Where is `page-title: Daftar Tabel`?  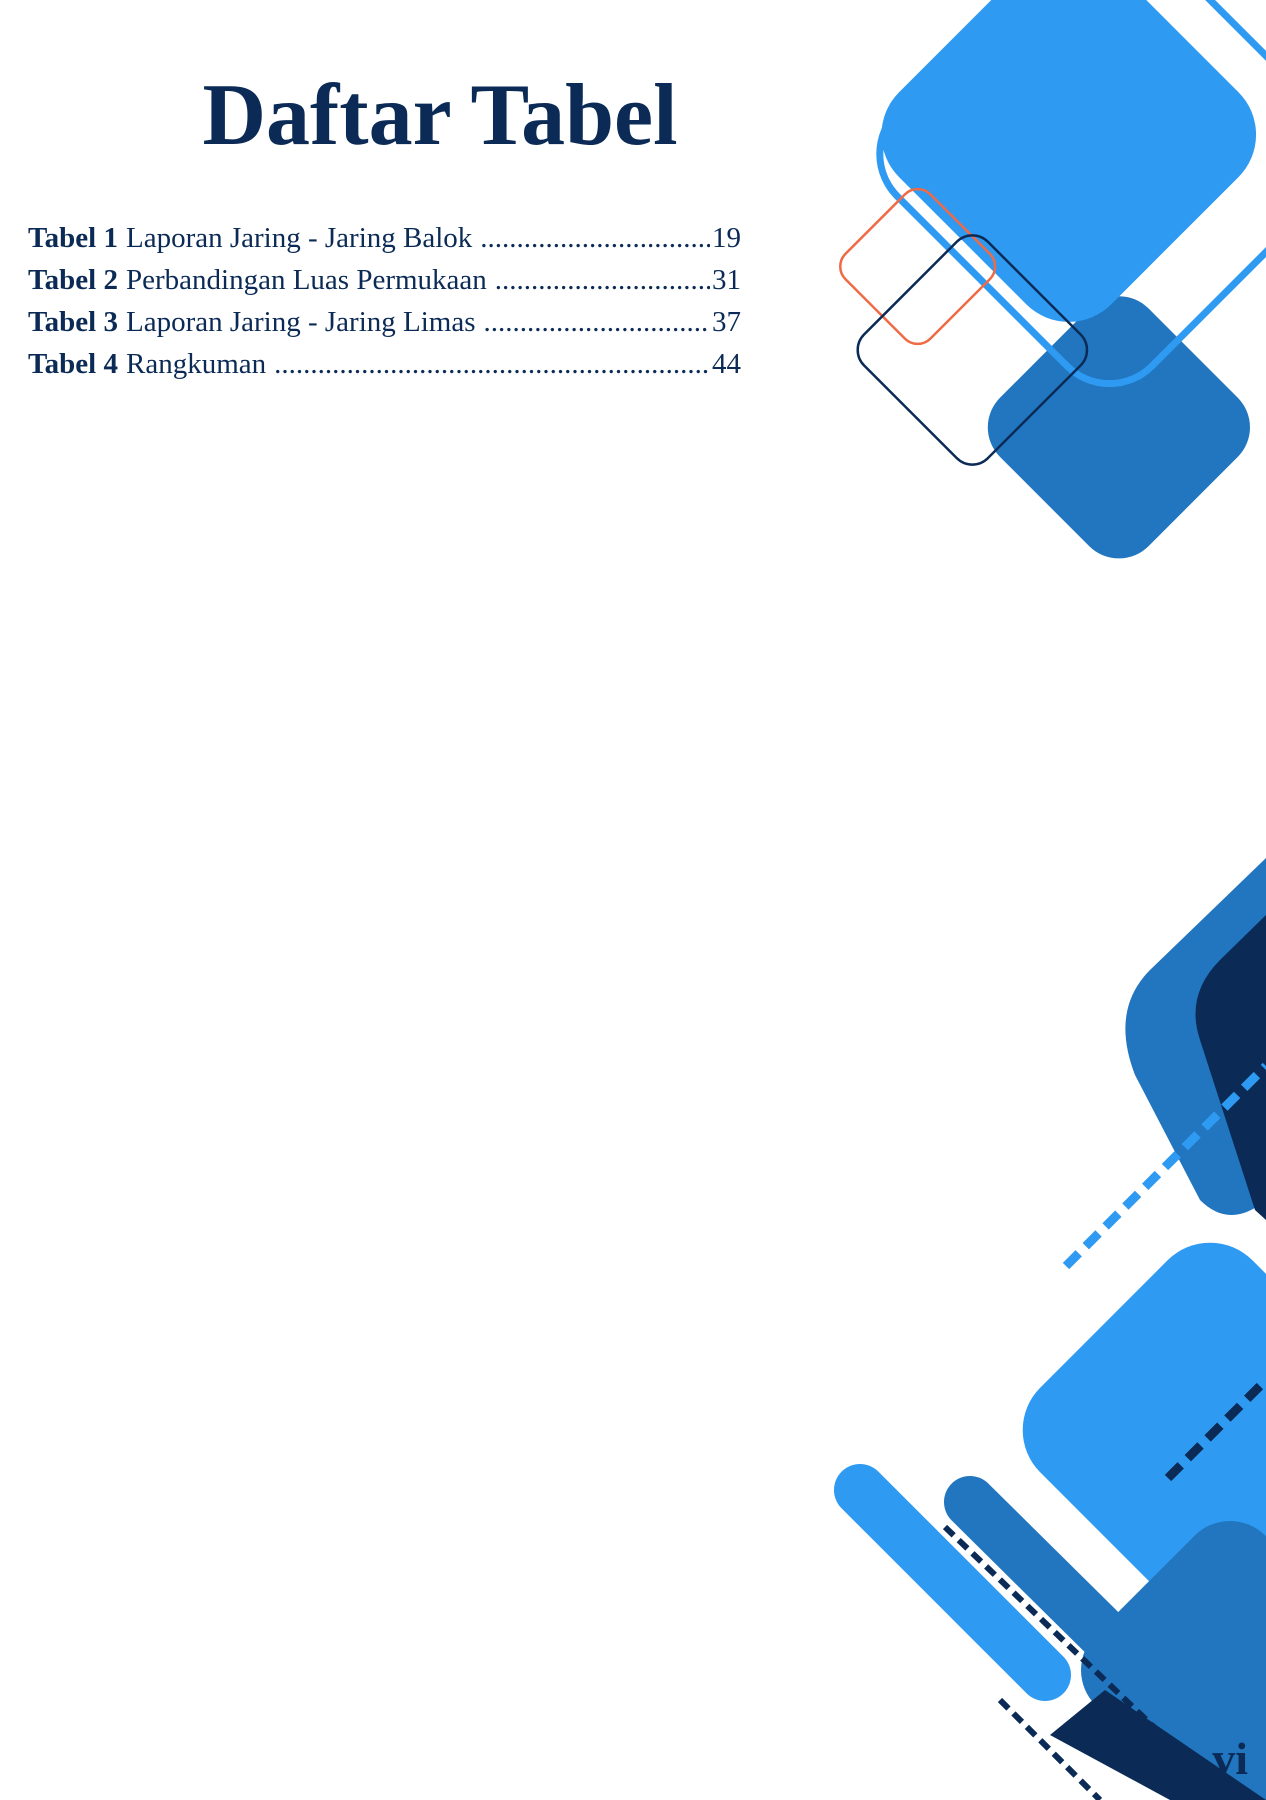 page-title: Daftar Tabel is located at coordinates (440, 115).